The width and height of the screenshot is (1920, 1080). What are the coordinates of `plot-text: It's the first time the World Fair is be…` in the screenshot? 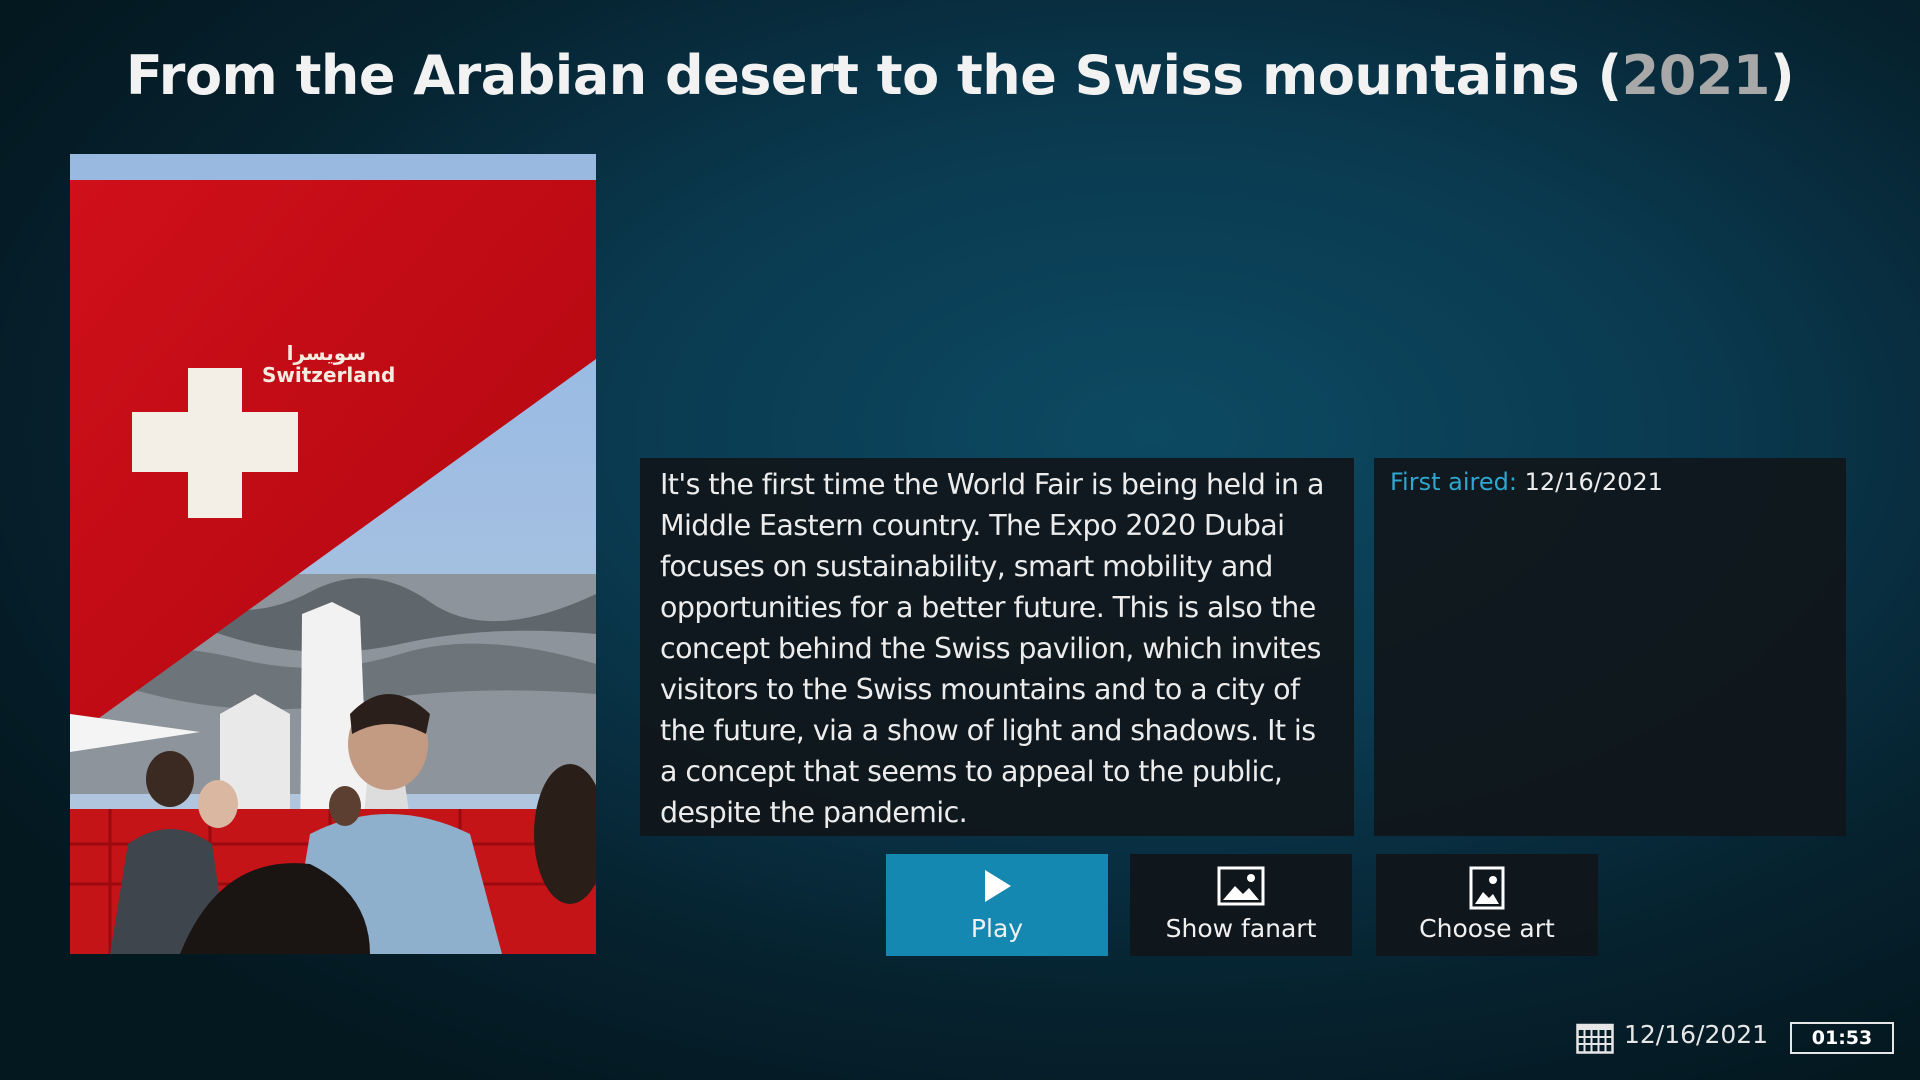 It's located at (992, 648).